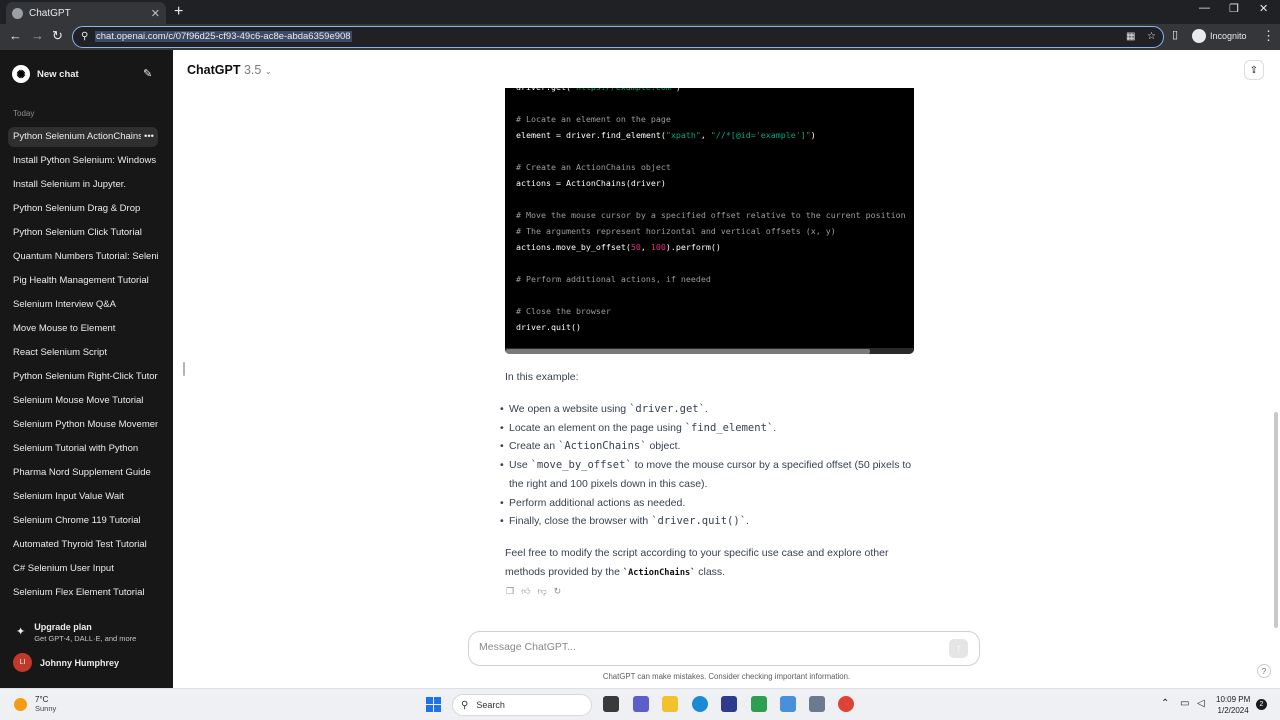 This screenshot has width=1280, height=720. Describe the element at coordinates (83, 521) in the screenshot. I see `sidebar-chat-item: Selenium Chrome 119 Tutorial` at that location.